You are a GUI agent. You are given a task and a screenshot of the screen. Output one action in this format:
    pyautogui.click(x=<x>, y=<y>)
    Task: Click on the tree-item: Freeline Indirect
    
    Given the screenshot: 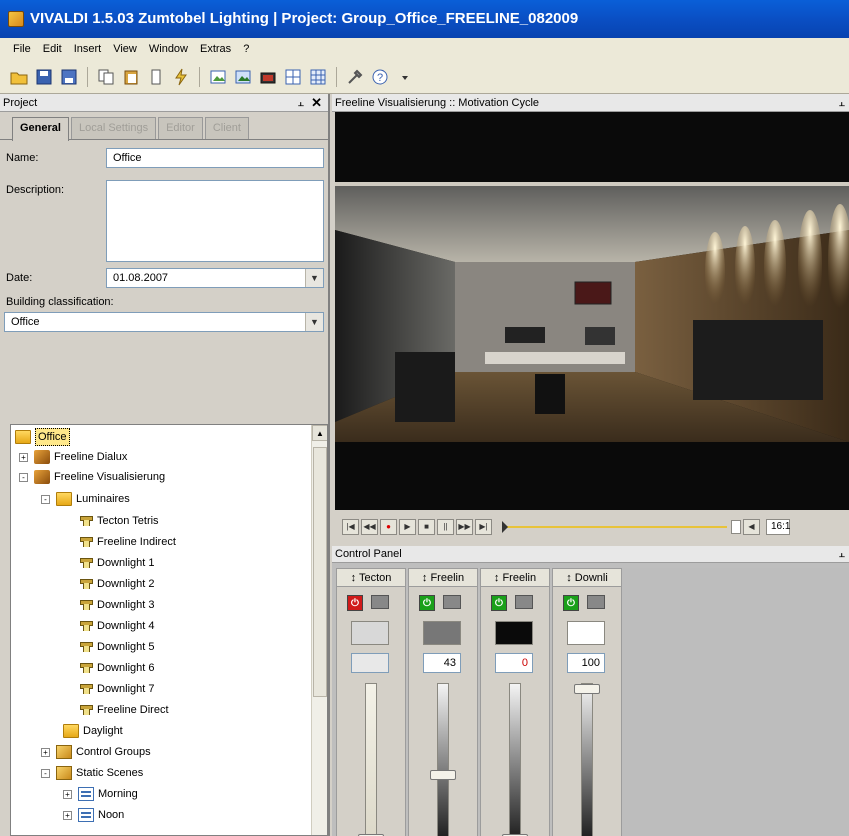 What is the action you would take?
    pyautogui.click(x=127, y=542)
    